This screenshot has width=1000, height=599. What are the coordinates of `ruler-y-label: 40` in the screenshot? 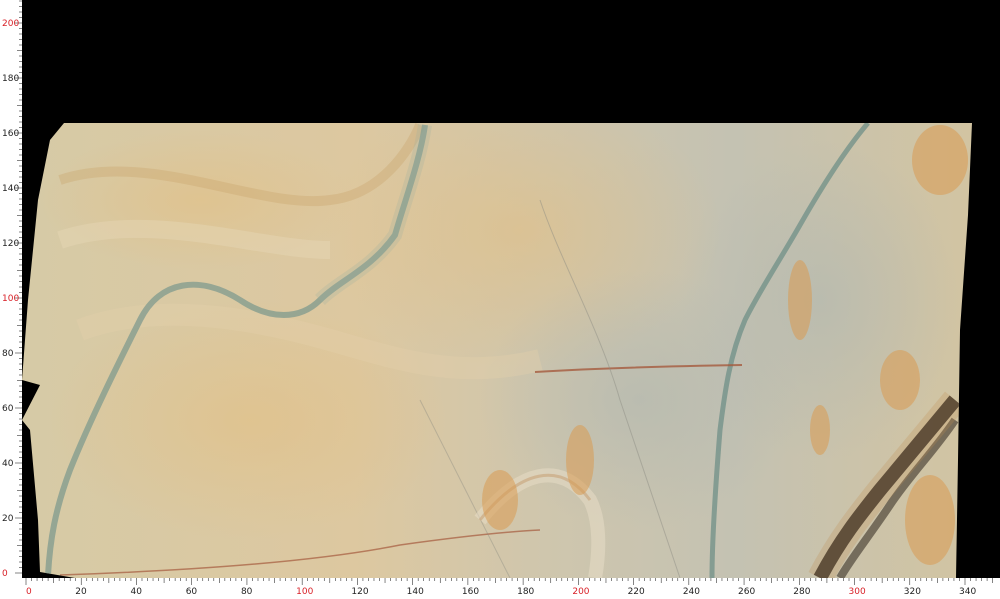 It's located at (8, 464).